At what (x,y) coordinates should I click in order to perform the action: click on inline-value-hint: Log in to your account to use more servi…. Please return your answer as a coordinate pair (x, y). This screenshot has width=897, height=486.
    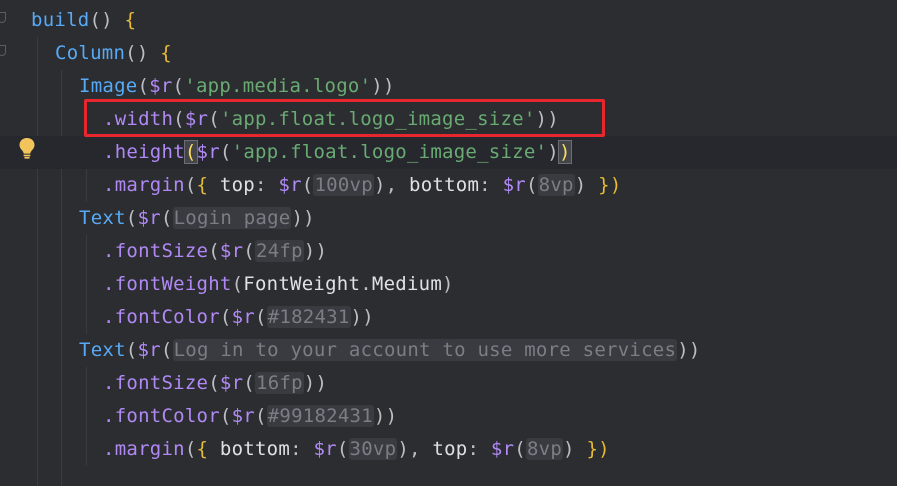
    Looking at the image, I should click on (425, 350).